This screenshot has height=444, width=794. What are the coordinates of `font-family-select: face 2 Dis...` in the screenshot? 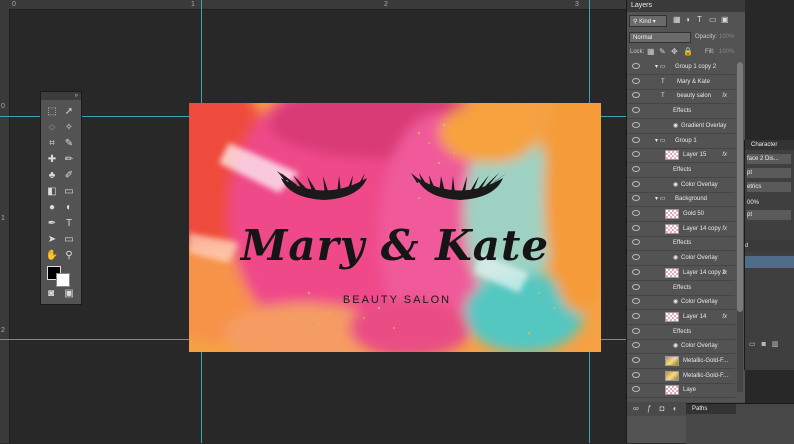 It's located at (769, 159).